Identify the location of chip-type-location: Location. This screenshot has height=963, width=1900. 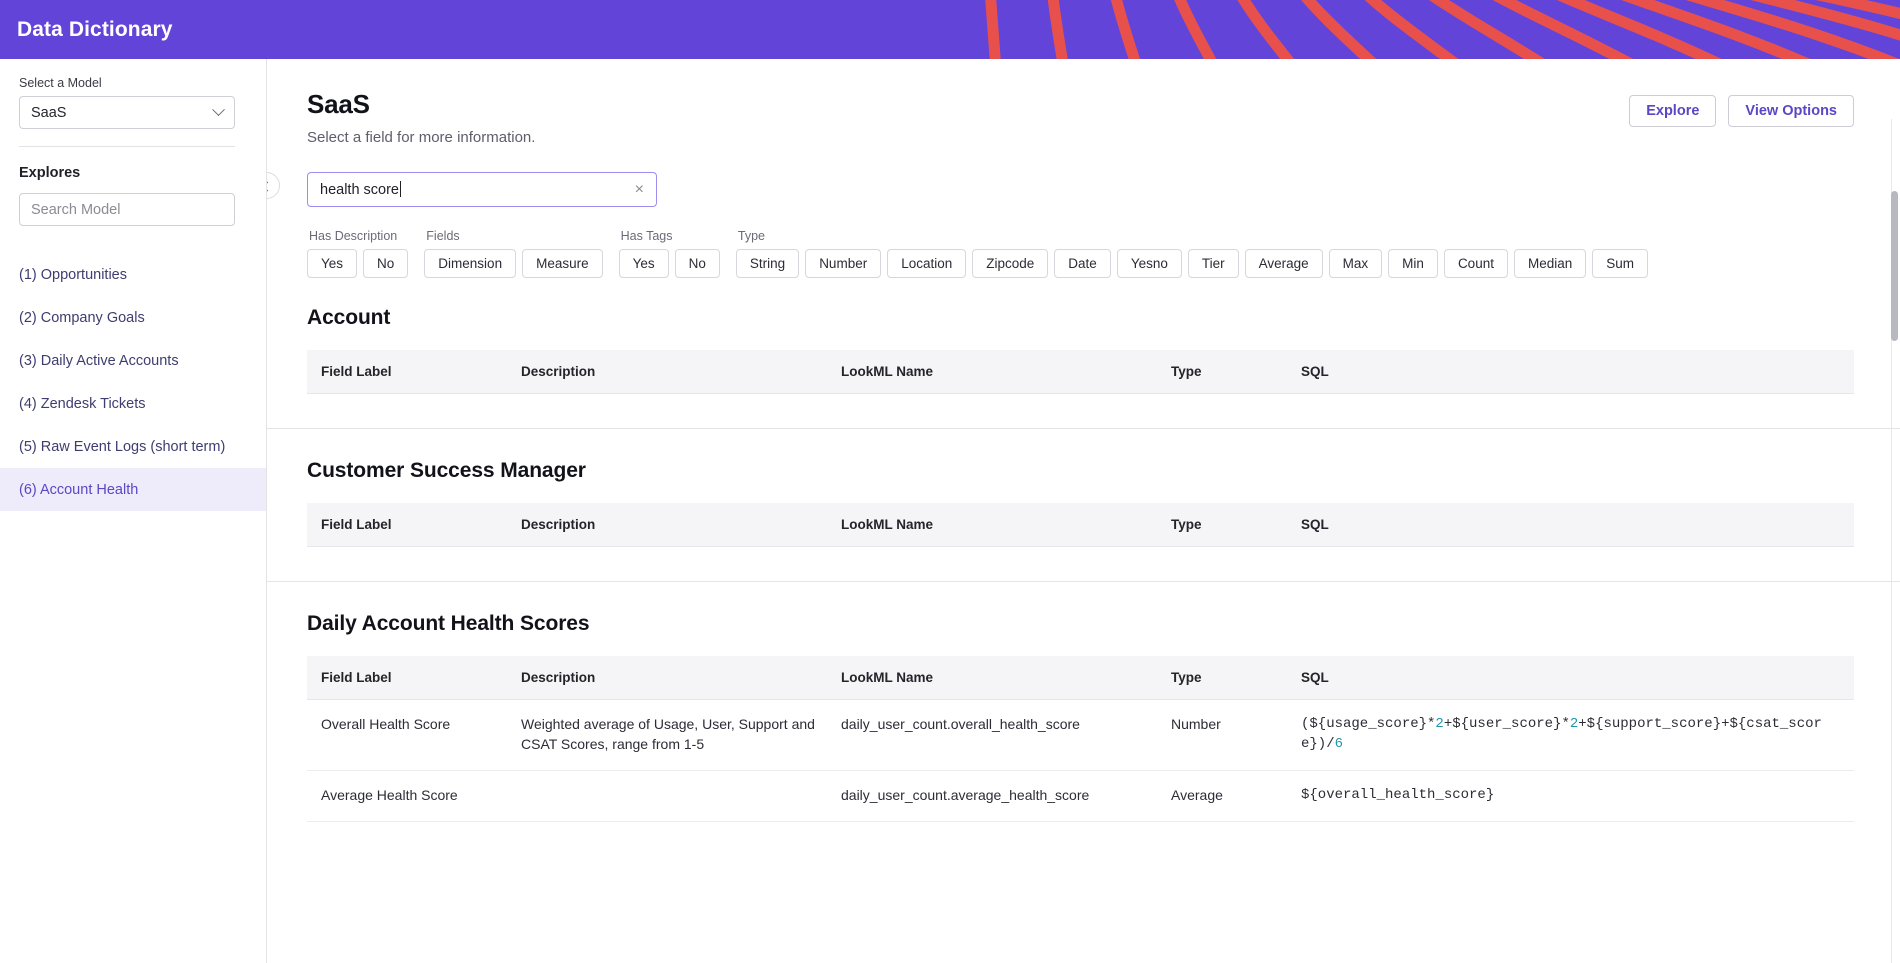
(927, 263).